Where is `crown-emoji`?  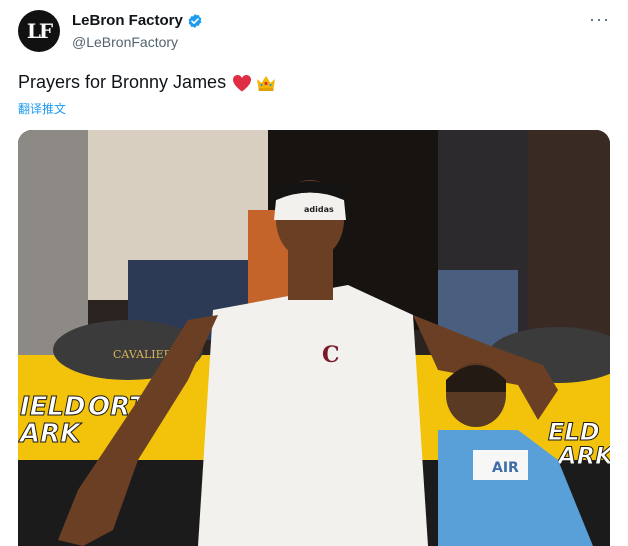 crown-emoji is located at coordinates (266, 83).